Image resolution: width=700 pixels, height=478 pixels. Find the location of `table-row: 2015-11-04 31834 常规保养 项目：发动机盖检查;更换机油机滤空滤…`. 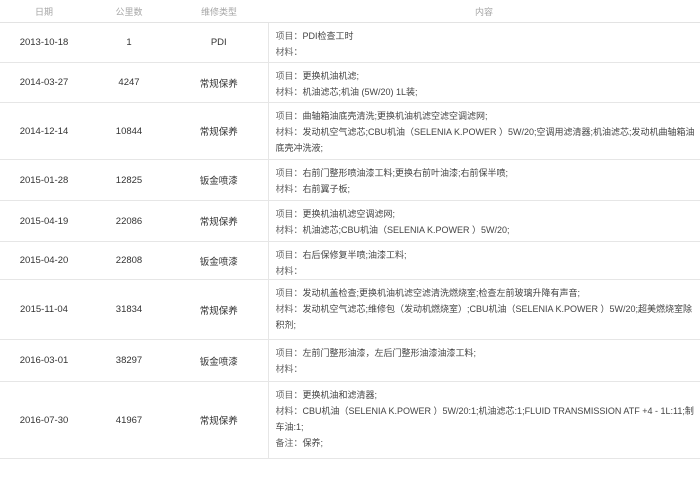

table-row: 2015-11-04 31834 常规保养 项目：发动机盖检查;更换机油机滤空滤… is located at coordinates (350, 309).